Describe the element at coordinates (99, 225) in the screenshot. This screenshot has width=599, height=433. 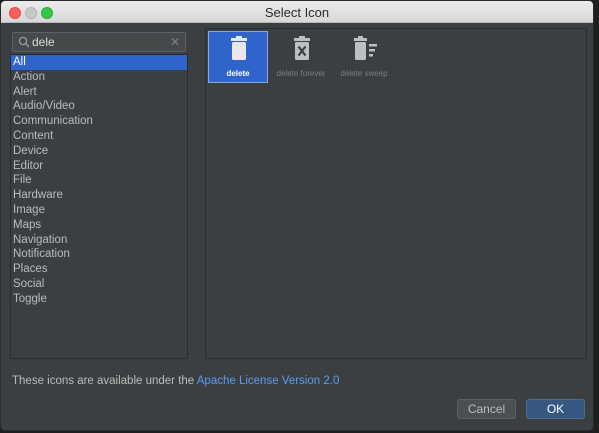
I see `category-item-maps: Maps` at that location.